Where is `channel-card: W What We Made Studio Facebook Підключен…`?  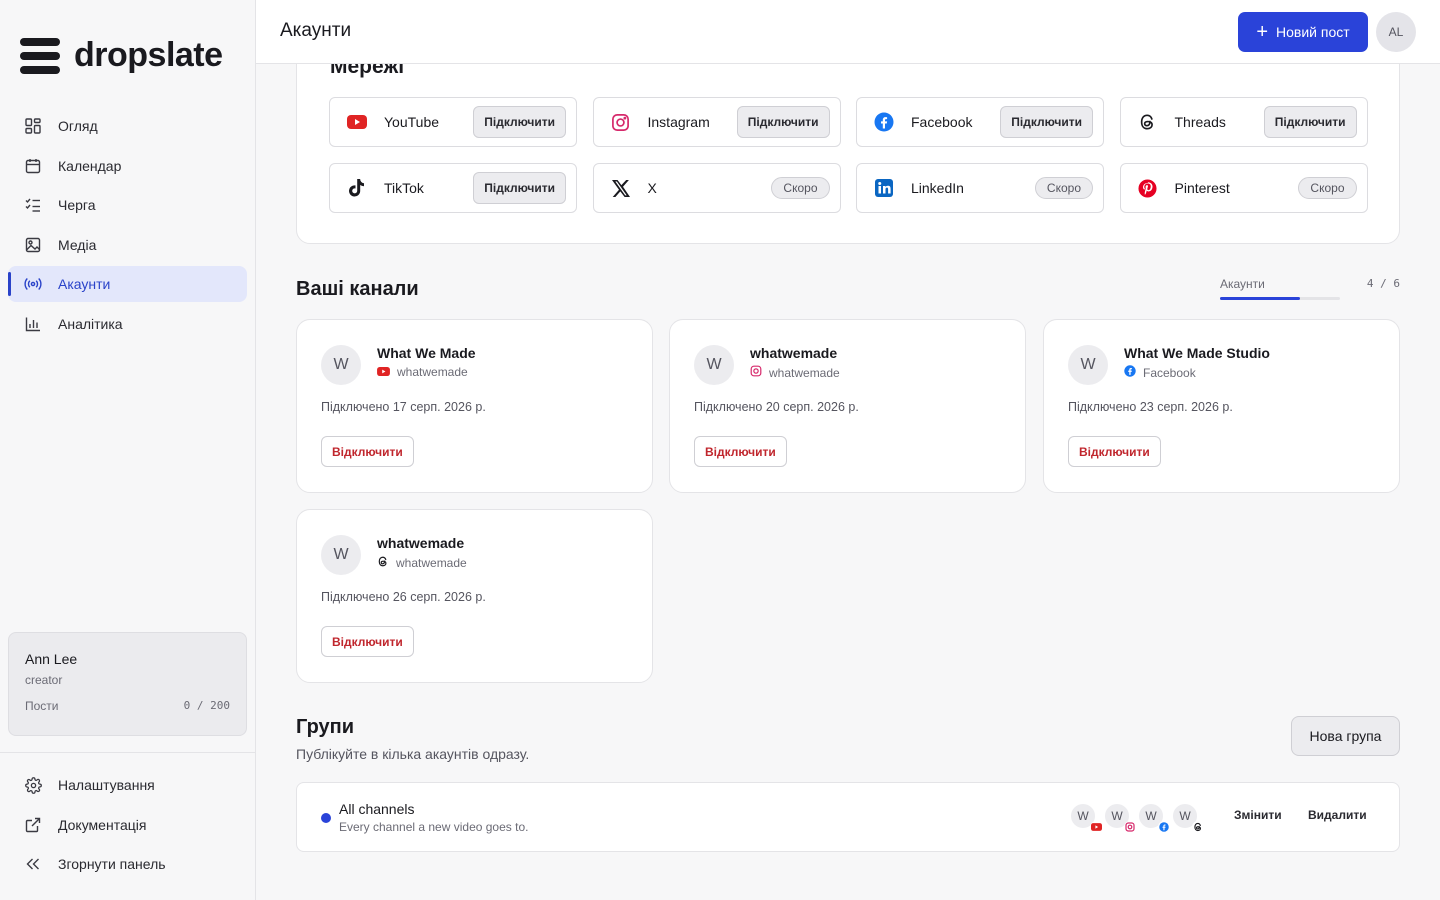
channel-card: W What We Made Studio Facebook Підключен… is located at coordinates (1221, 406).